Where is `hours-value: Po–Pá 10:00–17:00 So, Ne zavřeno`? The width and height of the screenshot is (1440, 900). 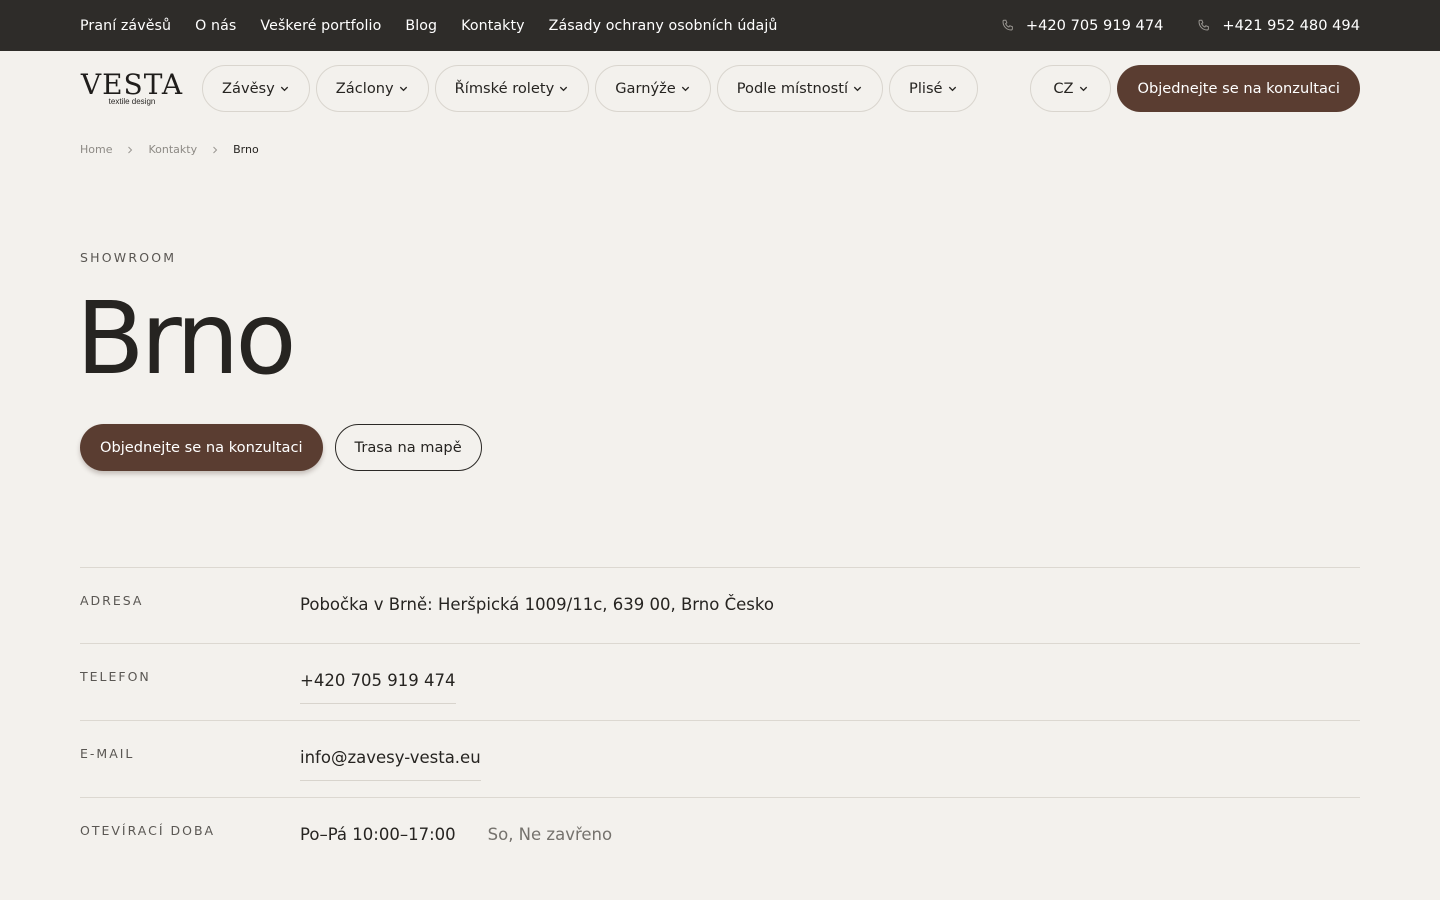 hours-value: Po–Pá 10:00–17:00 So, Ne zavřeno is located at coordinates (456, 837).